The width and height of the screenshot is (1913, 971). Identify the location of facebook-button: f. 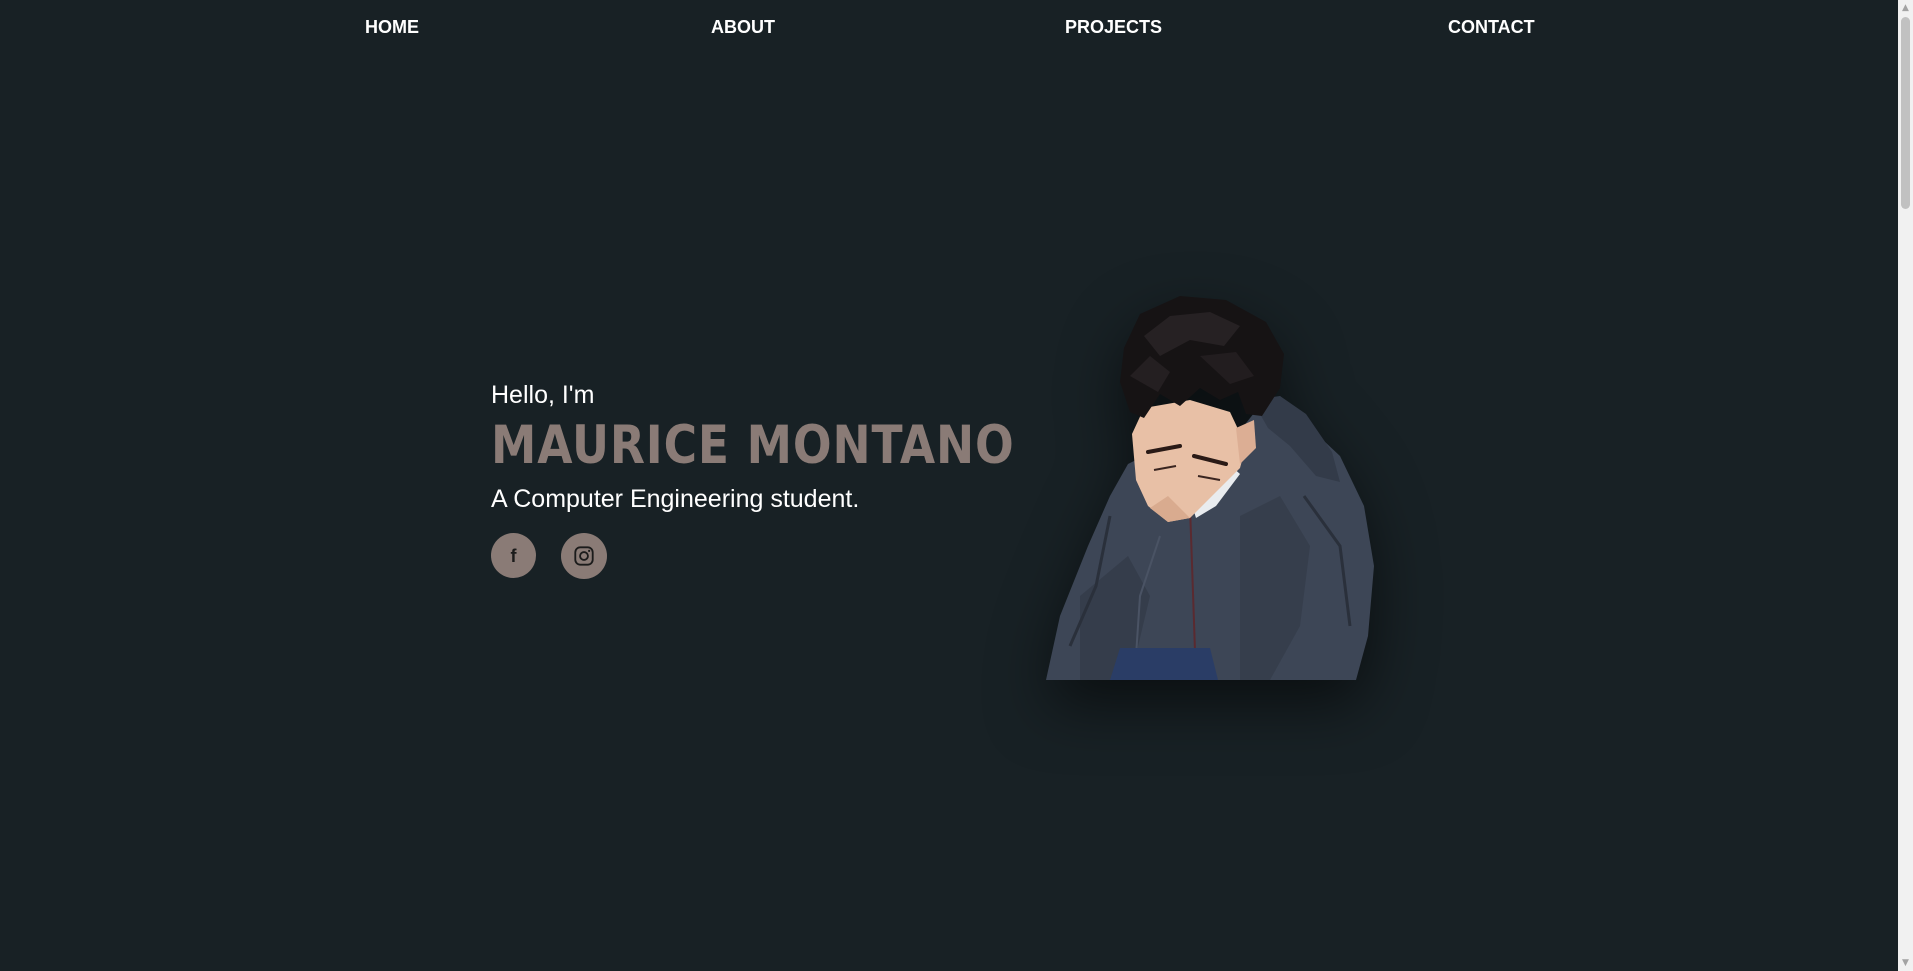
(513, 555).